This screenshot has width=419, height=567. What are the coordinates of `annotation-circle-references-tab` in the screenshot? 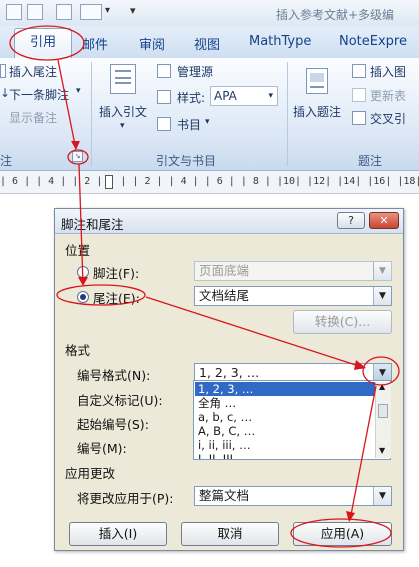 It's located at (47, 43).